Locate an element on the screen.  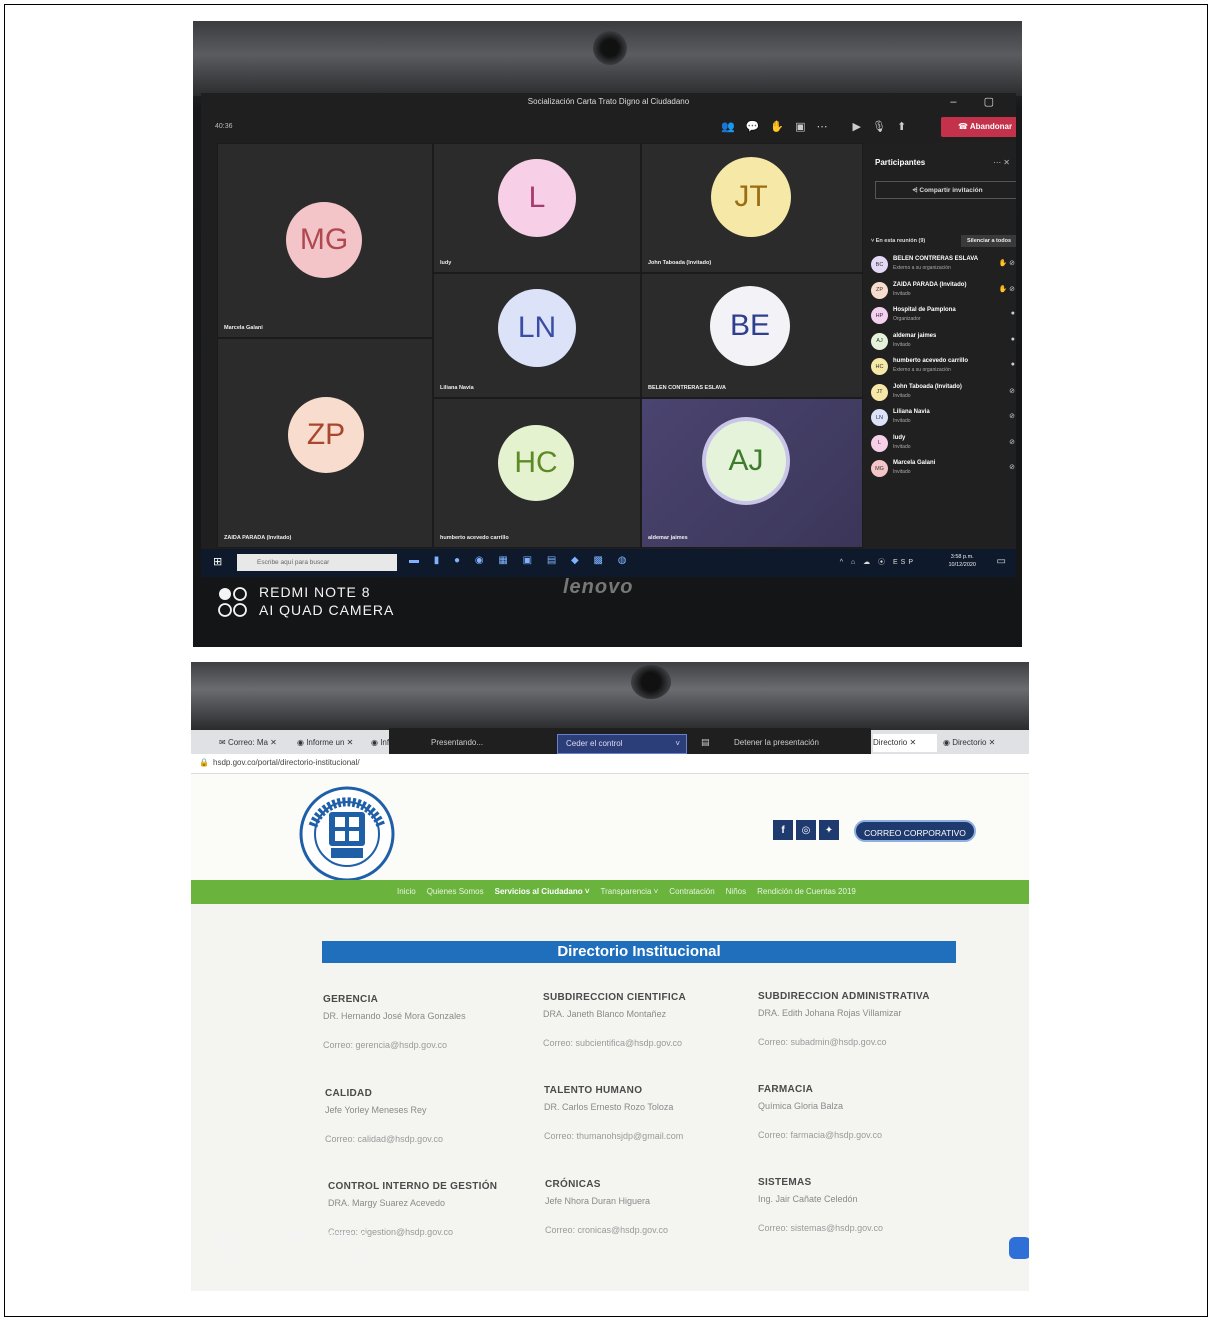
in-meeting-header: ˅ En esta reunión (9) is located at coordinates (898, 241).